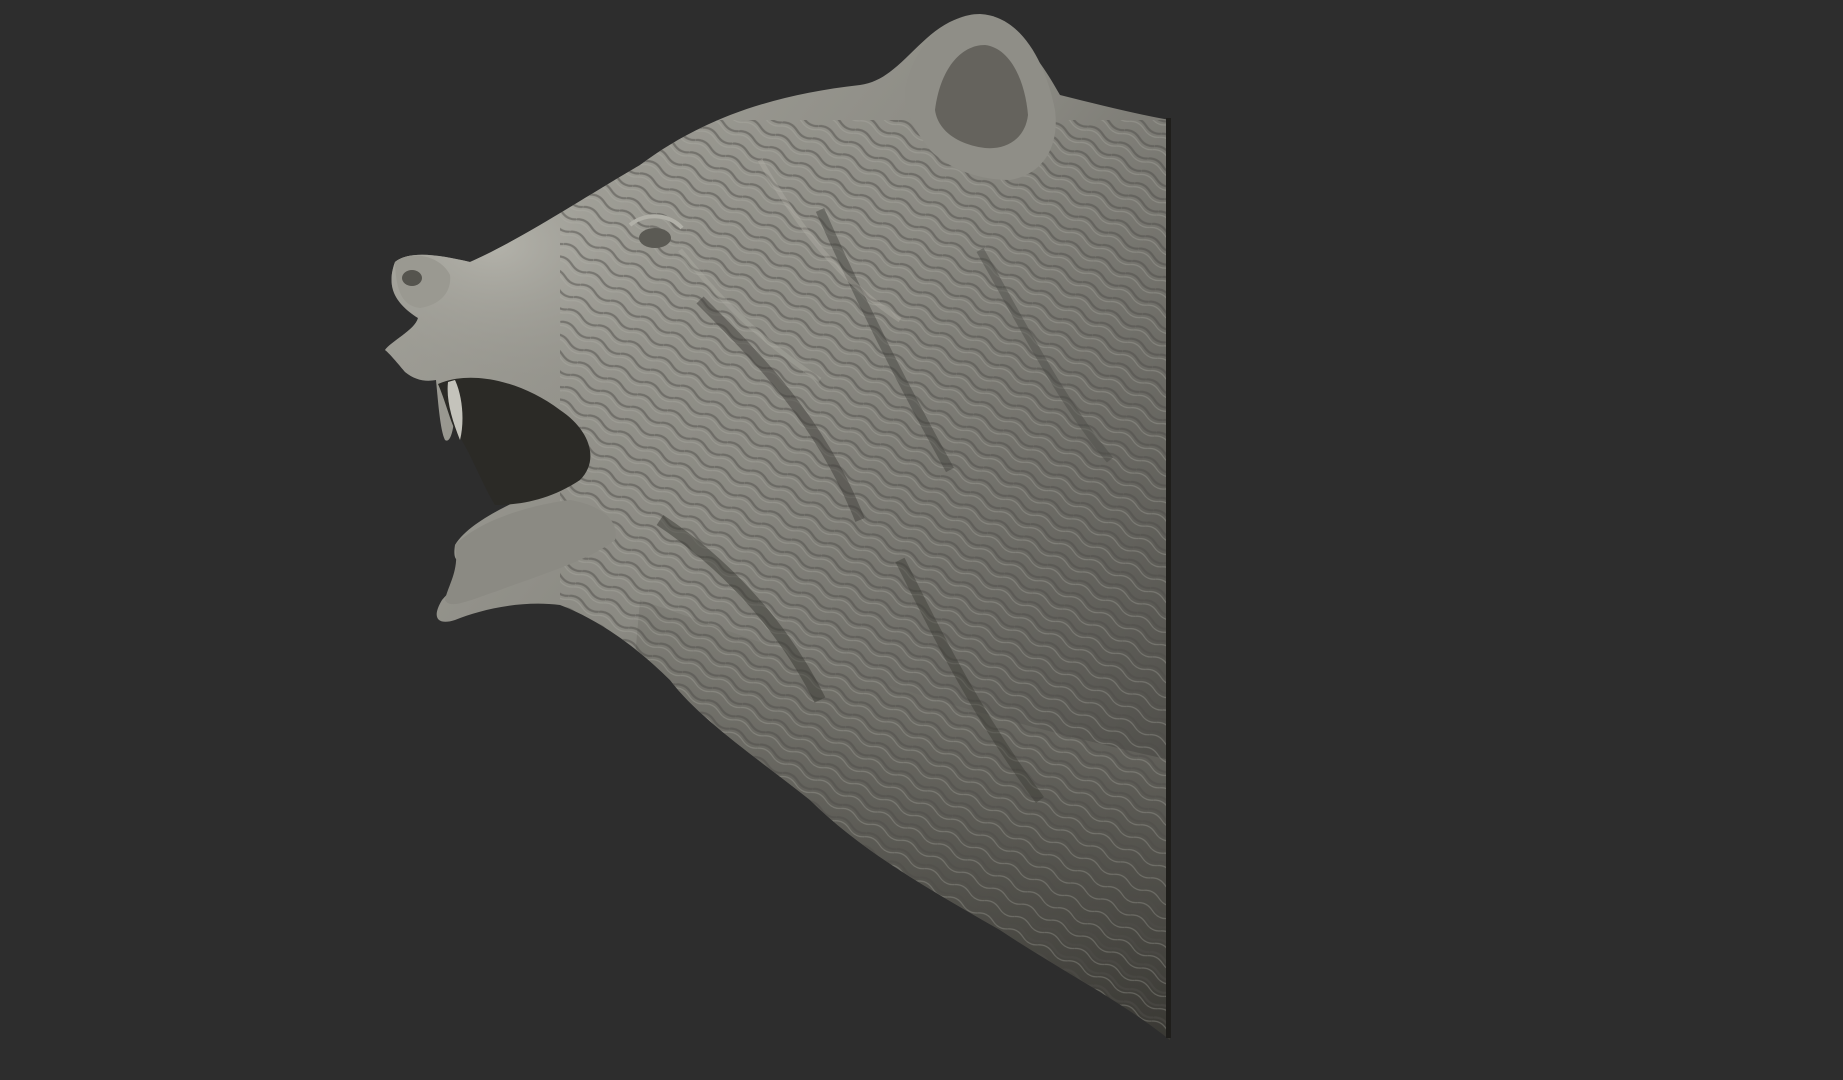  Describe the element at coordinates (655, 238) in the screenshot. I see `eye-shape` at that location.